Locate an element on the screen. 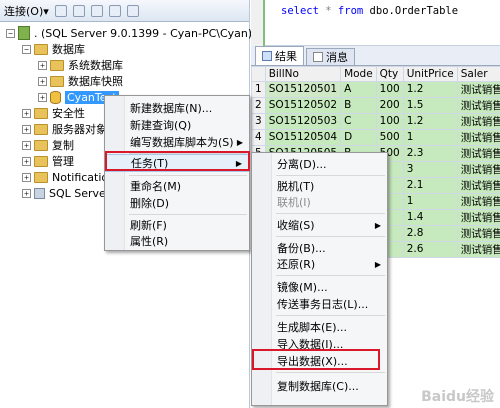  table-cell: 1.5 is located at coordinates (430, 105).